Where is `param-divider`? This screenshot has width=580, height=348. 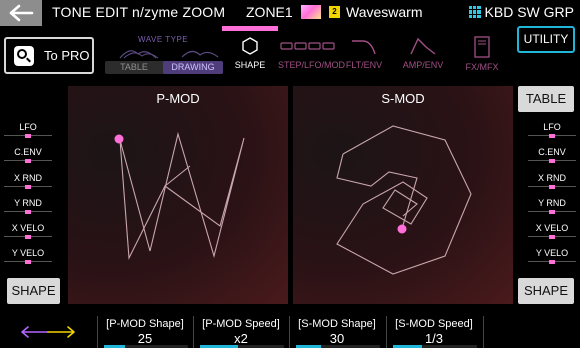 param-divider is located at coordinates (483, 332).